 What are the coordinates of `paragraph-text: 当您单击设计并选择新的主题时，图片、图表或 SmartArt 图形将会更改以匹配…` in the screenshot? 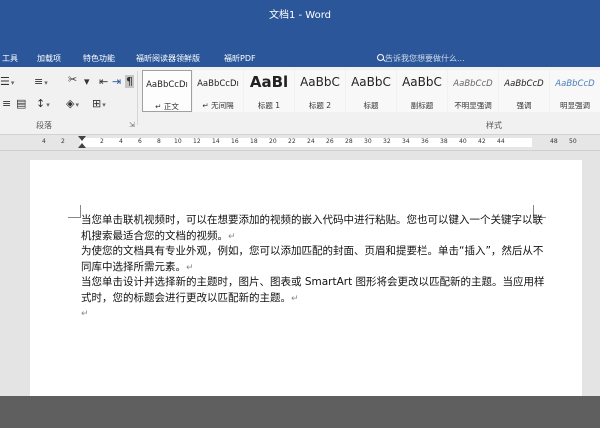 It's located at (313, 290).